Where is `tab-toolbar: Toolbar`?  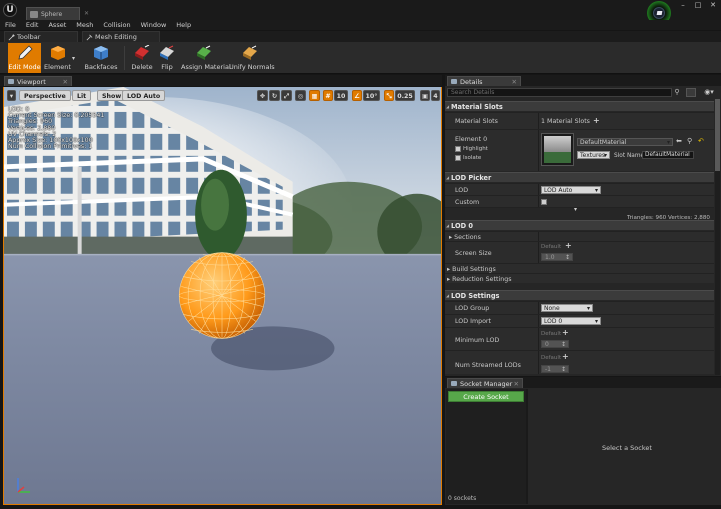
tab-toolbar: Toolbar is located at coordinates (41, 36).